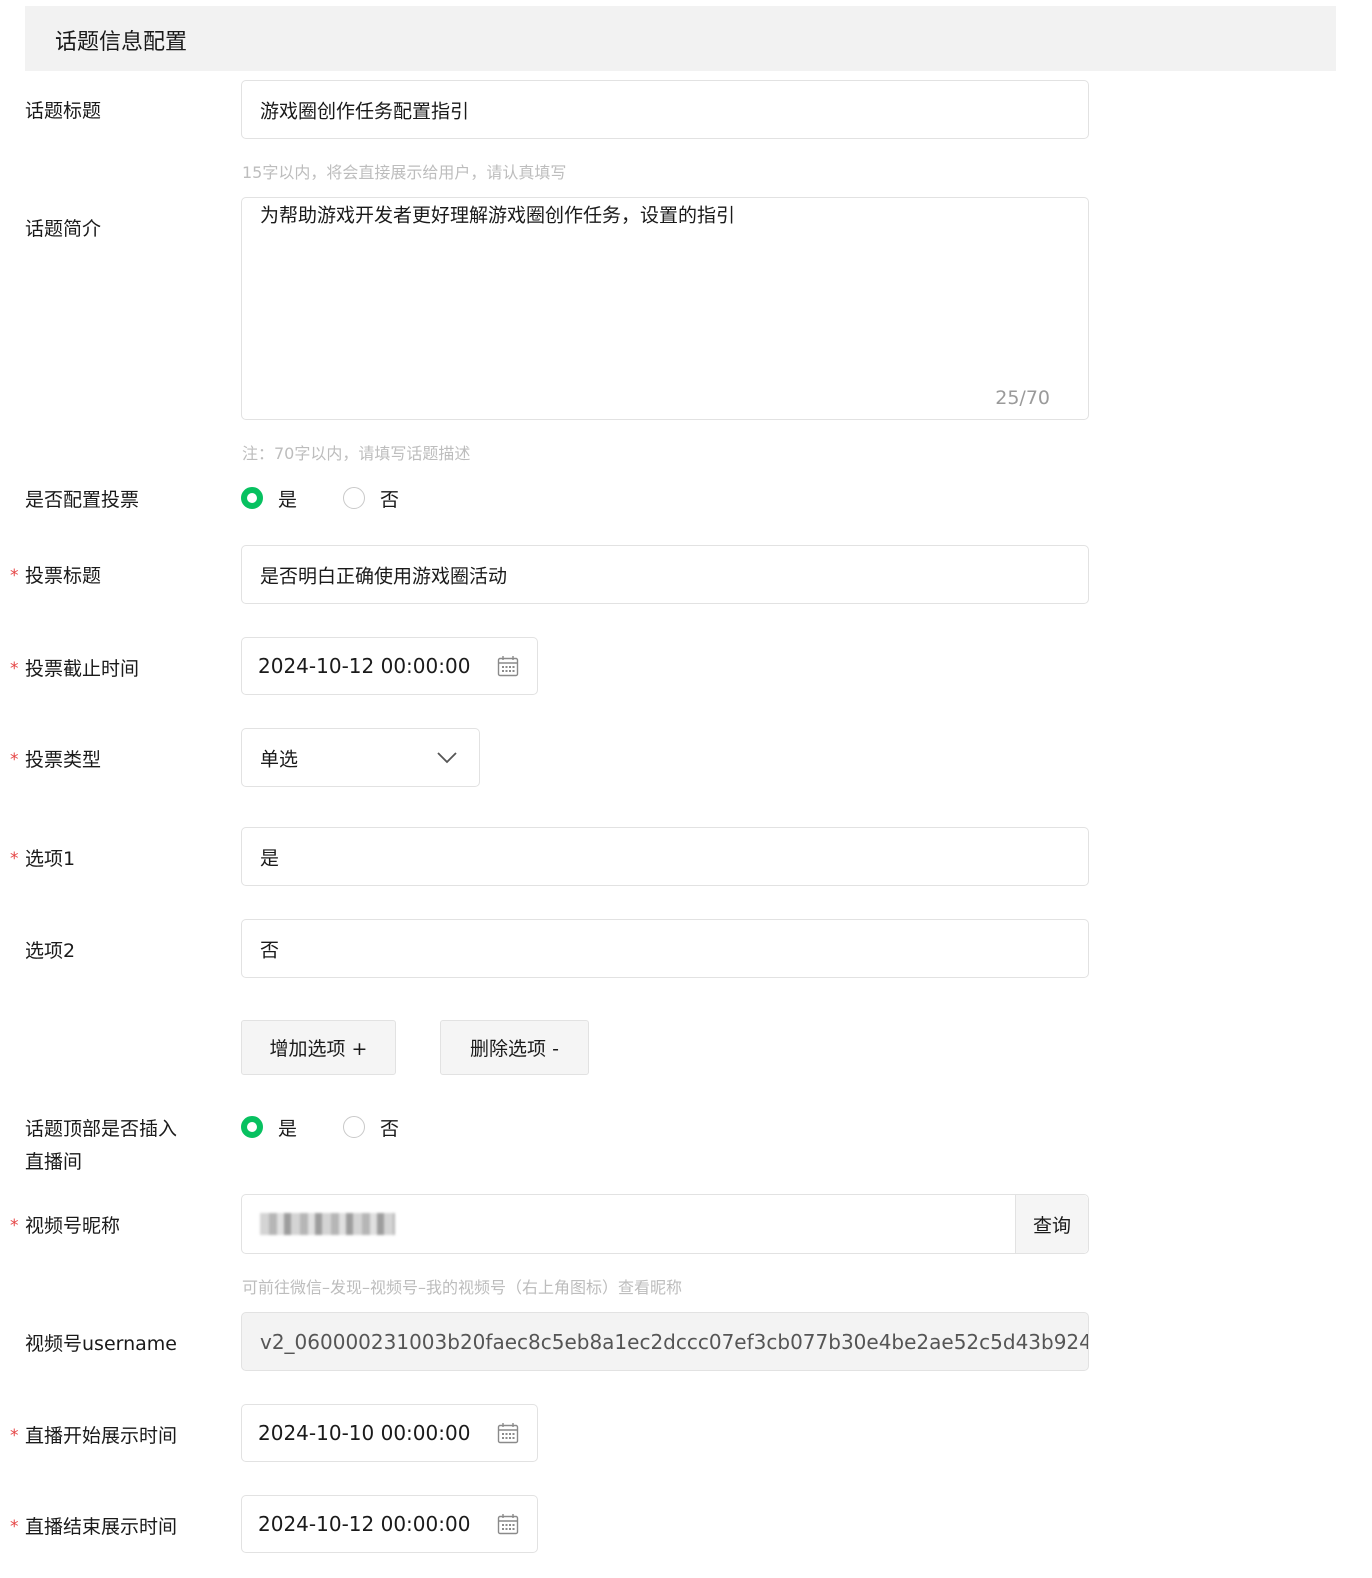 Image resolution: width=1372 pixels, height=1578 pixels. Describe the element at coordinates (364, 1524) in the screenshot. I see `live-end-value: 2024-10-12 00:00:00` at that location.